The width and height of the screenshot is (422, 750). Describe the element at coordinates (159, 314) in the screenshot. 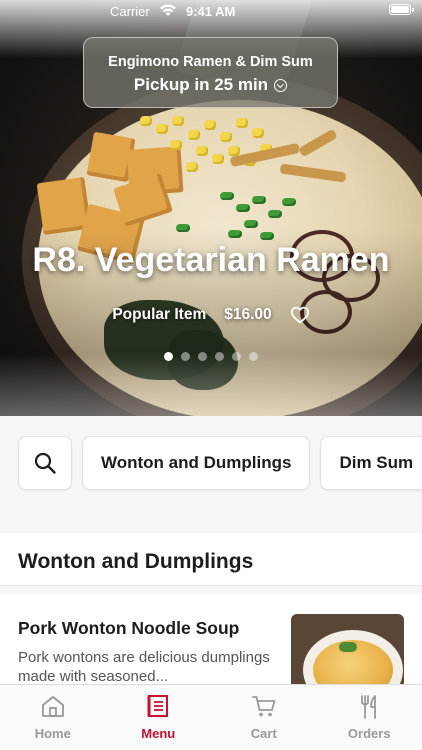

I see `popular-tag: Popular Item` at that location.